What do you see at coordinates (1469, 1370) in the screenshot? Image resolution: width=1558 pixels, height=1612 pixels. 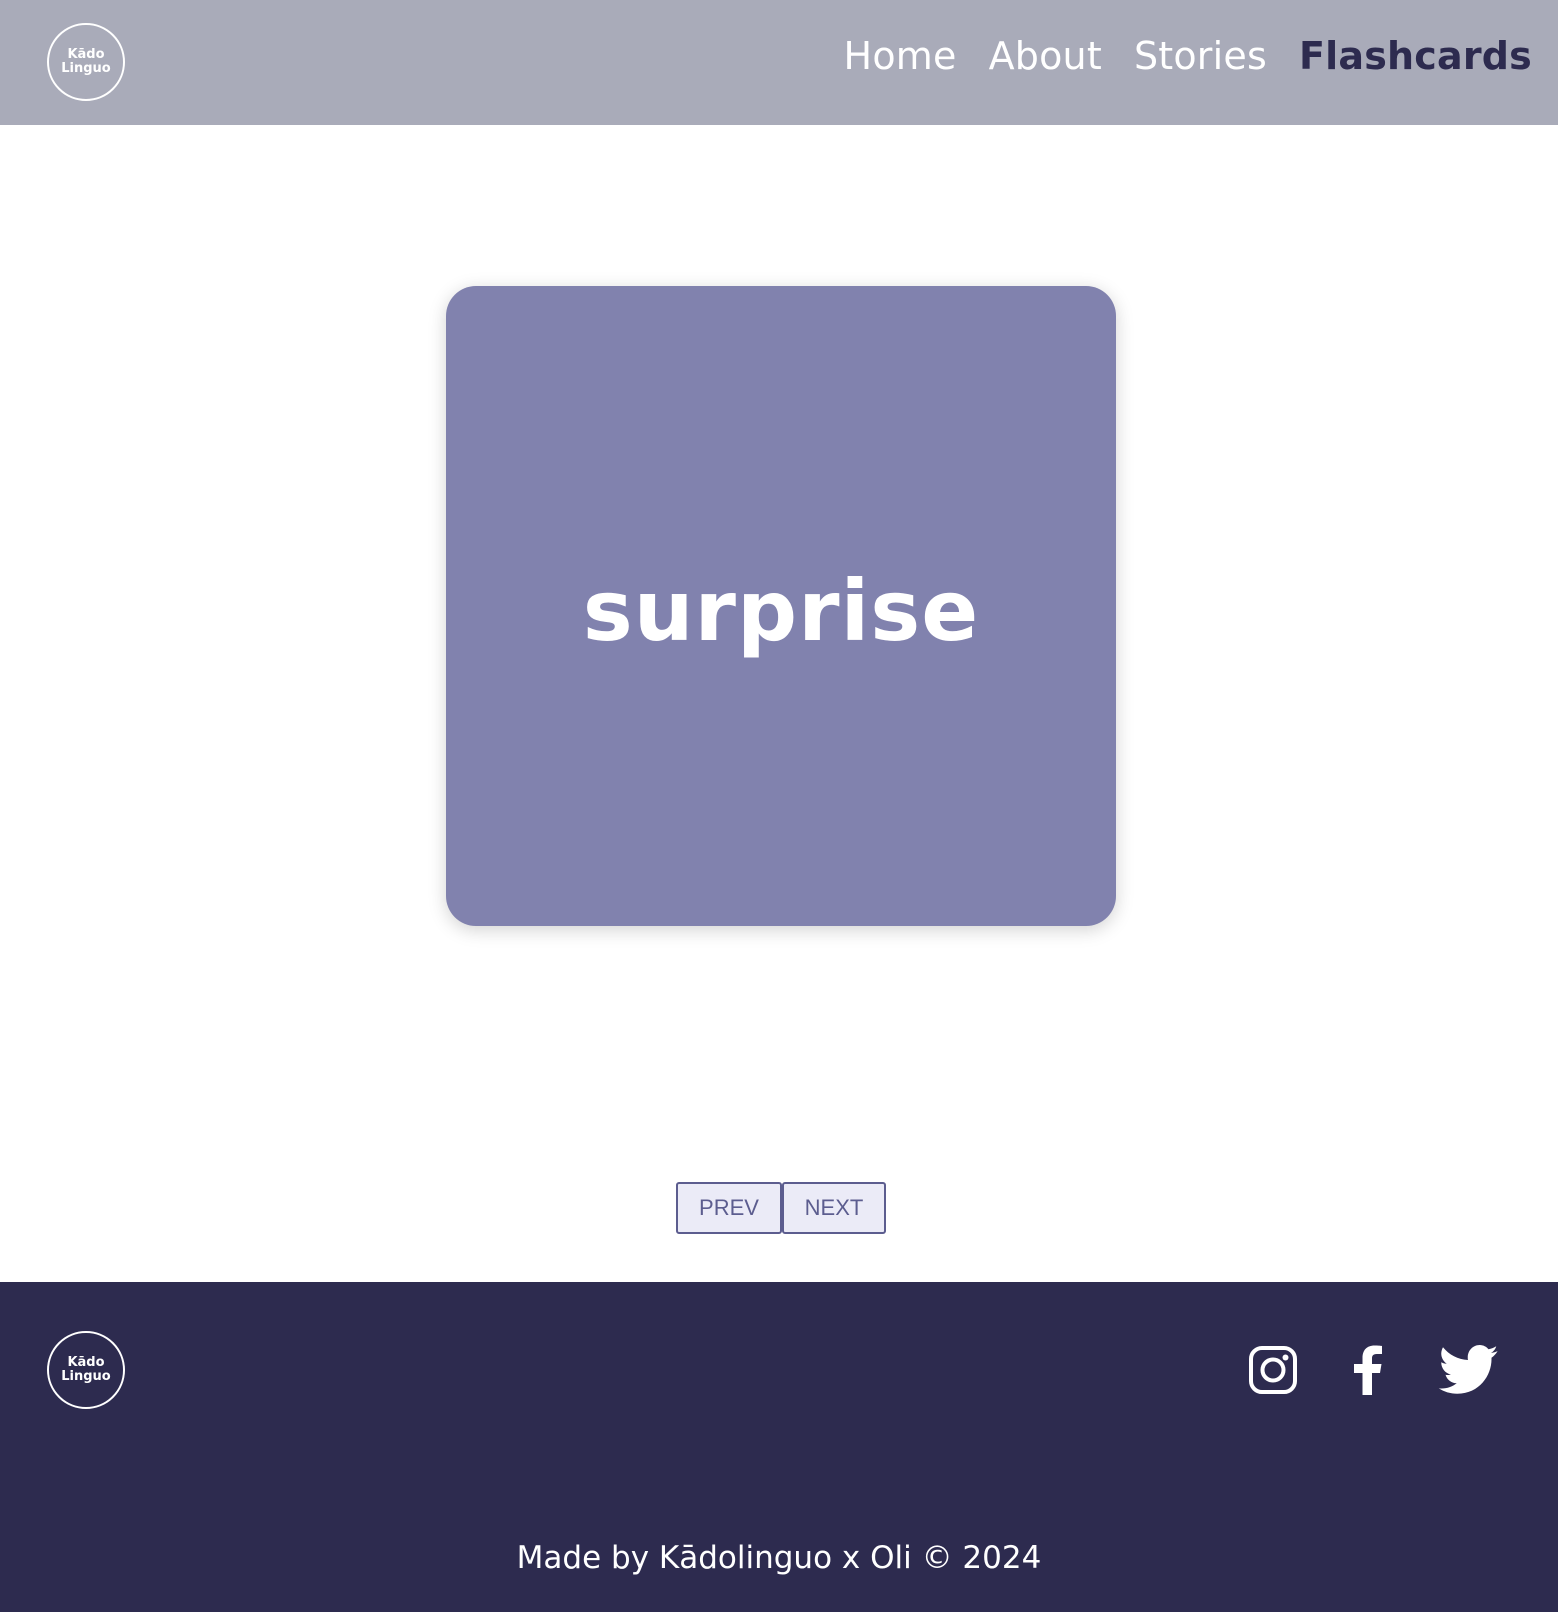 I see `twitter-icon` at bounding box center [1469, 1370].